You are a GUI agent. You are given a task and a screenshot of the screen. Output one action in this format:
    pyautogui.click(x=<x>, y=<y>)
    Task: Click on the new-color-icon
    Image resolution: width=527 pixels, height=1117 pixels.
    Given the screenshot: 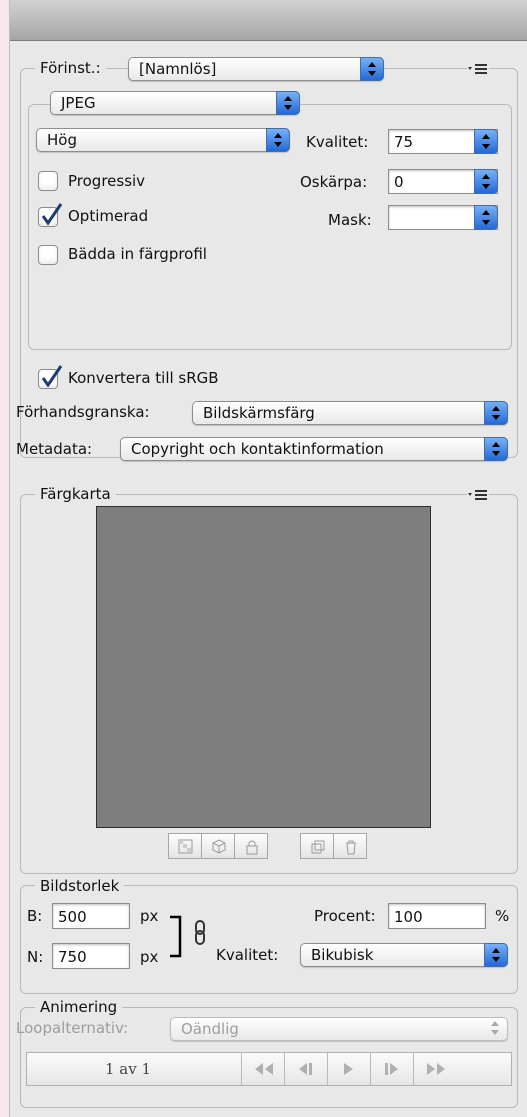 What is the action you would take?
    pyautogui.click(x=318, y=847)
    